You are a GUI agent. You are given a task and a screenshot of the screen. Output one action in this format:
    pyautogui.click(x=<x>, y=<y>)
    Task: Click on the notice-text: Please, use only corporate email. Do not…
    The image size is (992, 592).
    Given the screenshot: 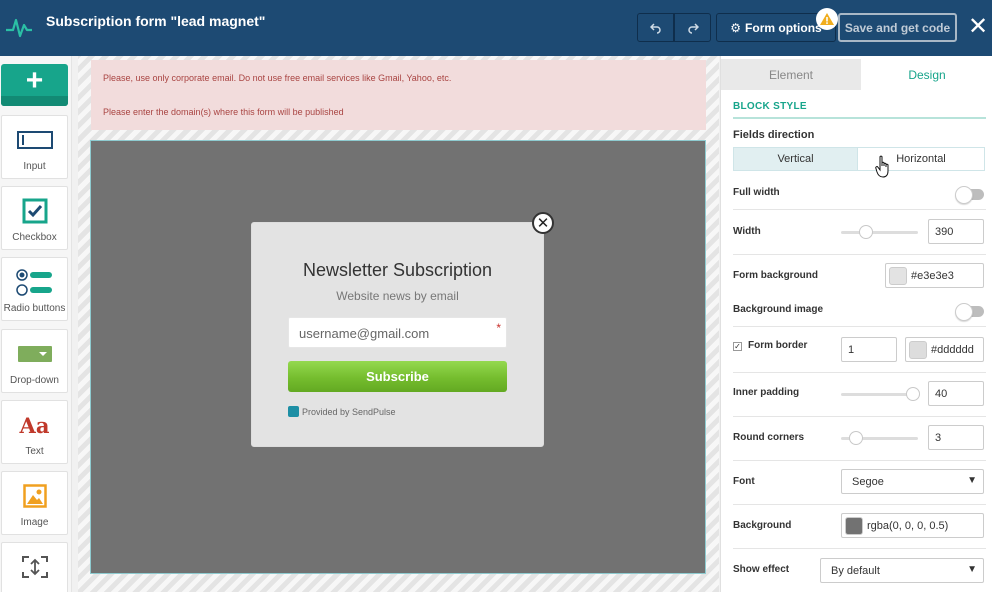 What is the action you would take?
    pyautogui.click(x=277, y=78)
    